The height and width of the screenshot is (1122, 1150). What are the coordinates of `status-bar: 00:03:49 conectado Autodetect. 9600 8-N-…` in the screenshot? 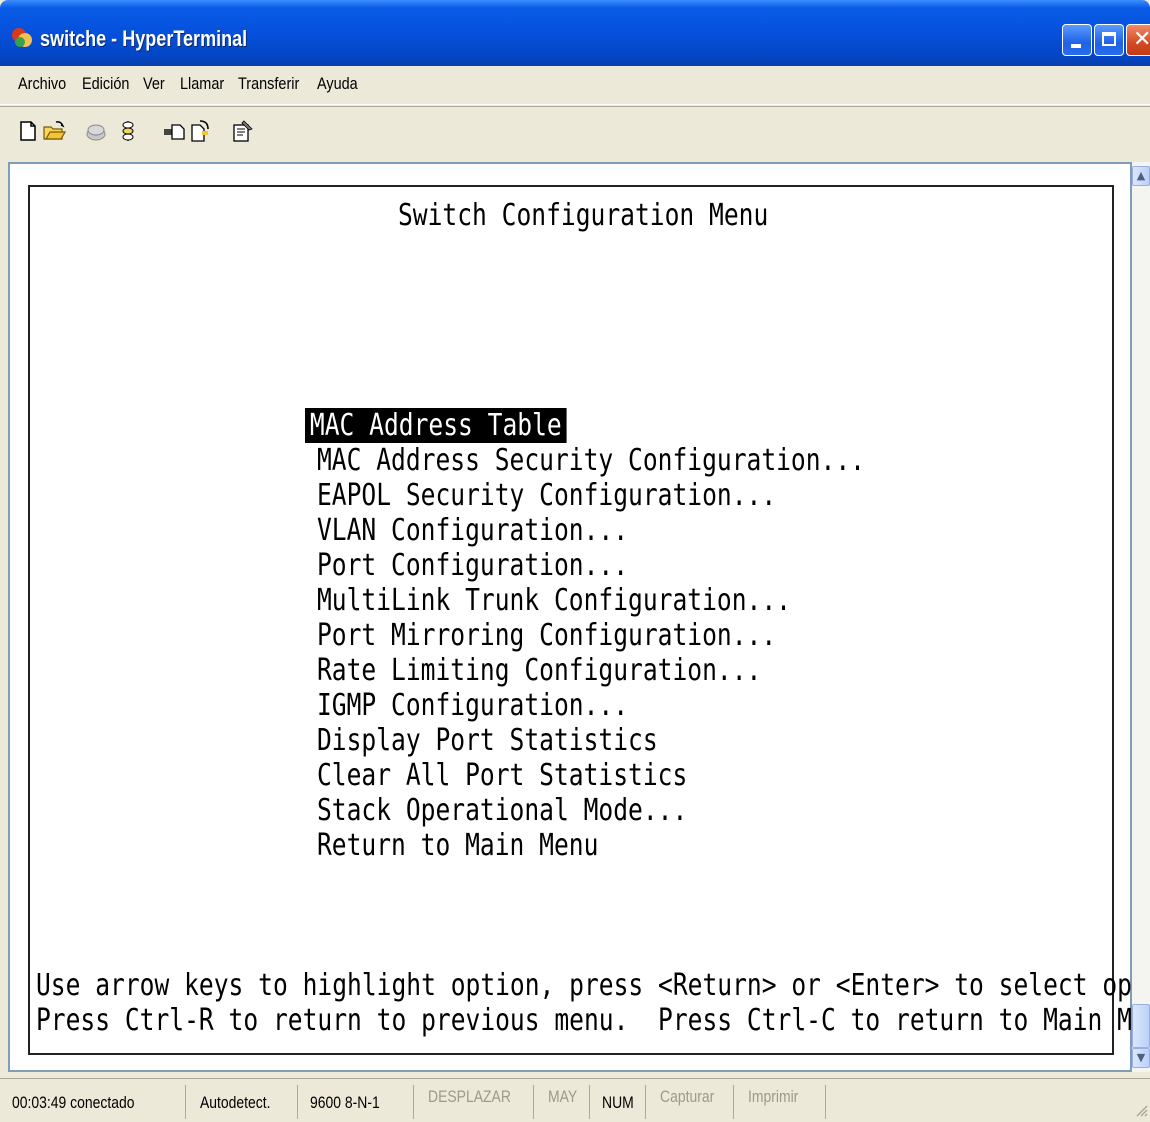 It's located at (575, 1100).